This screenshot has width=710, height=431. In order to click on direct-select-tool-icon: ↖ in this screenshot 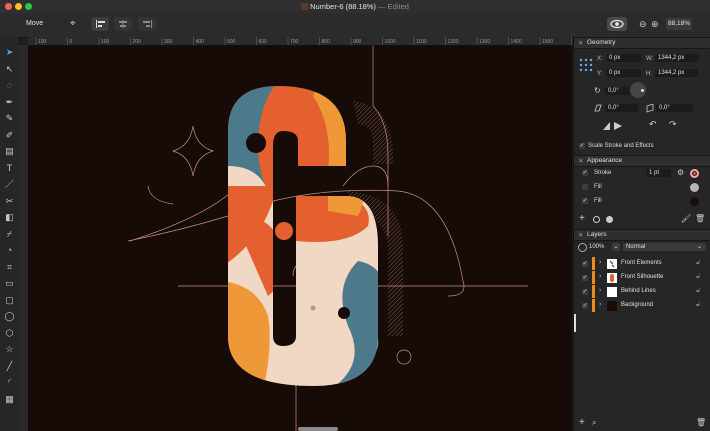, I will do `click(9, 69)`.